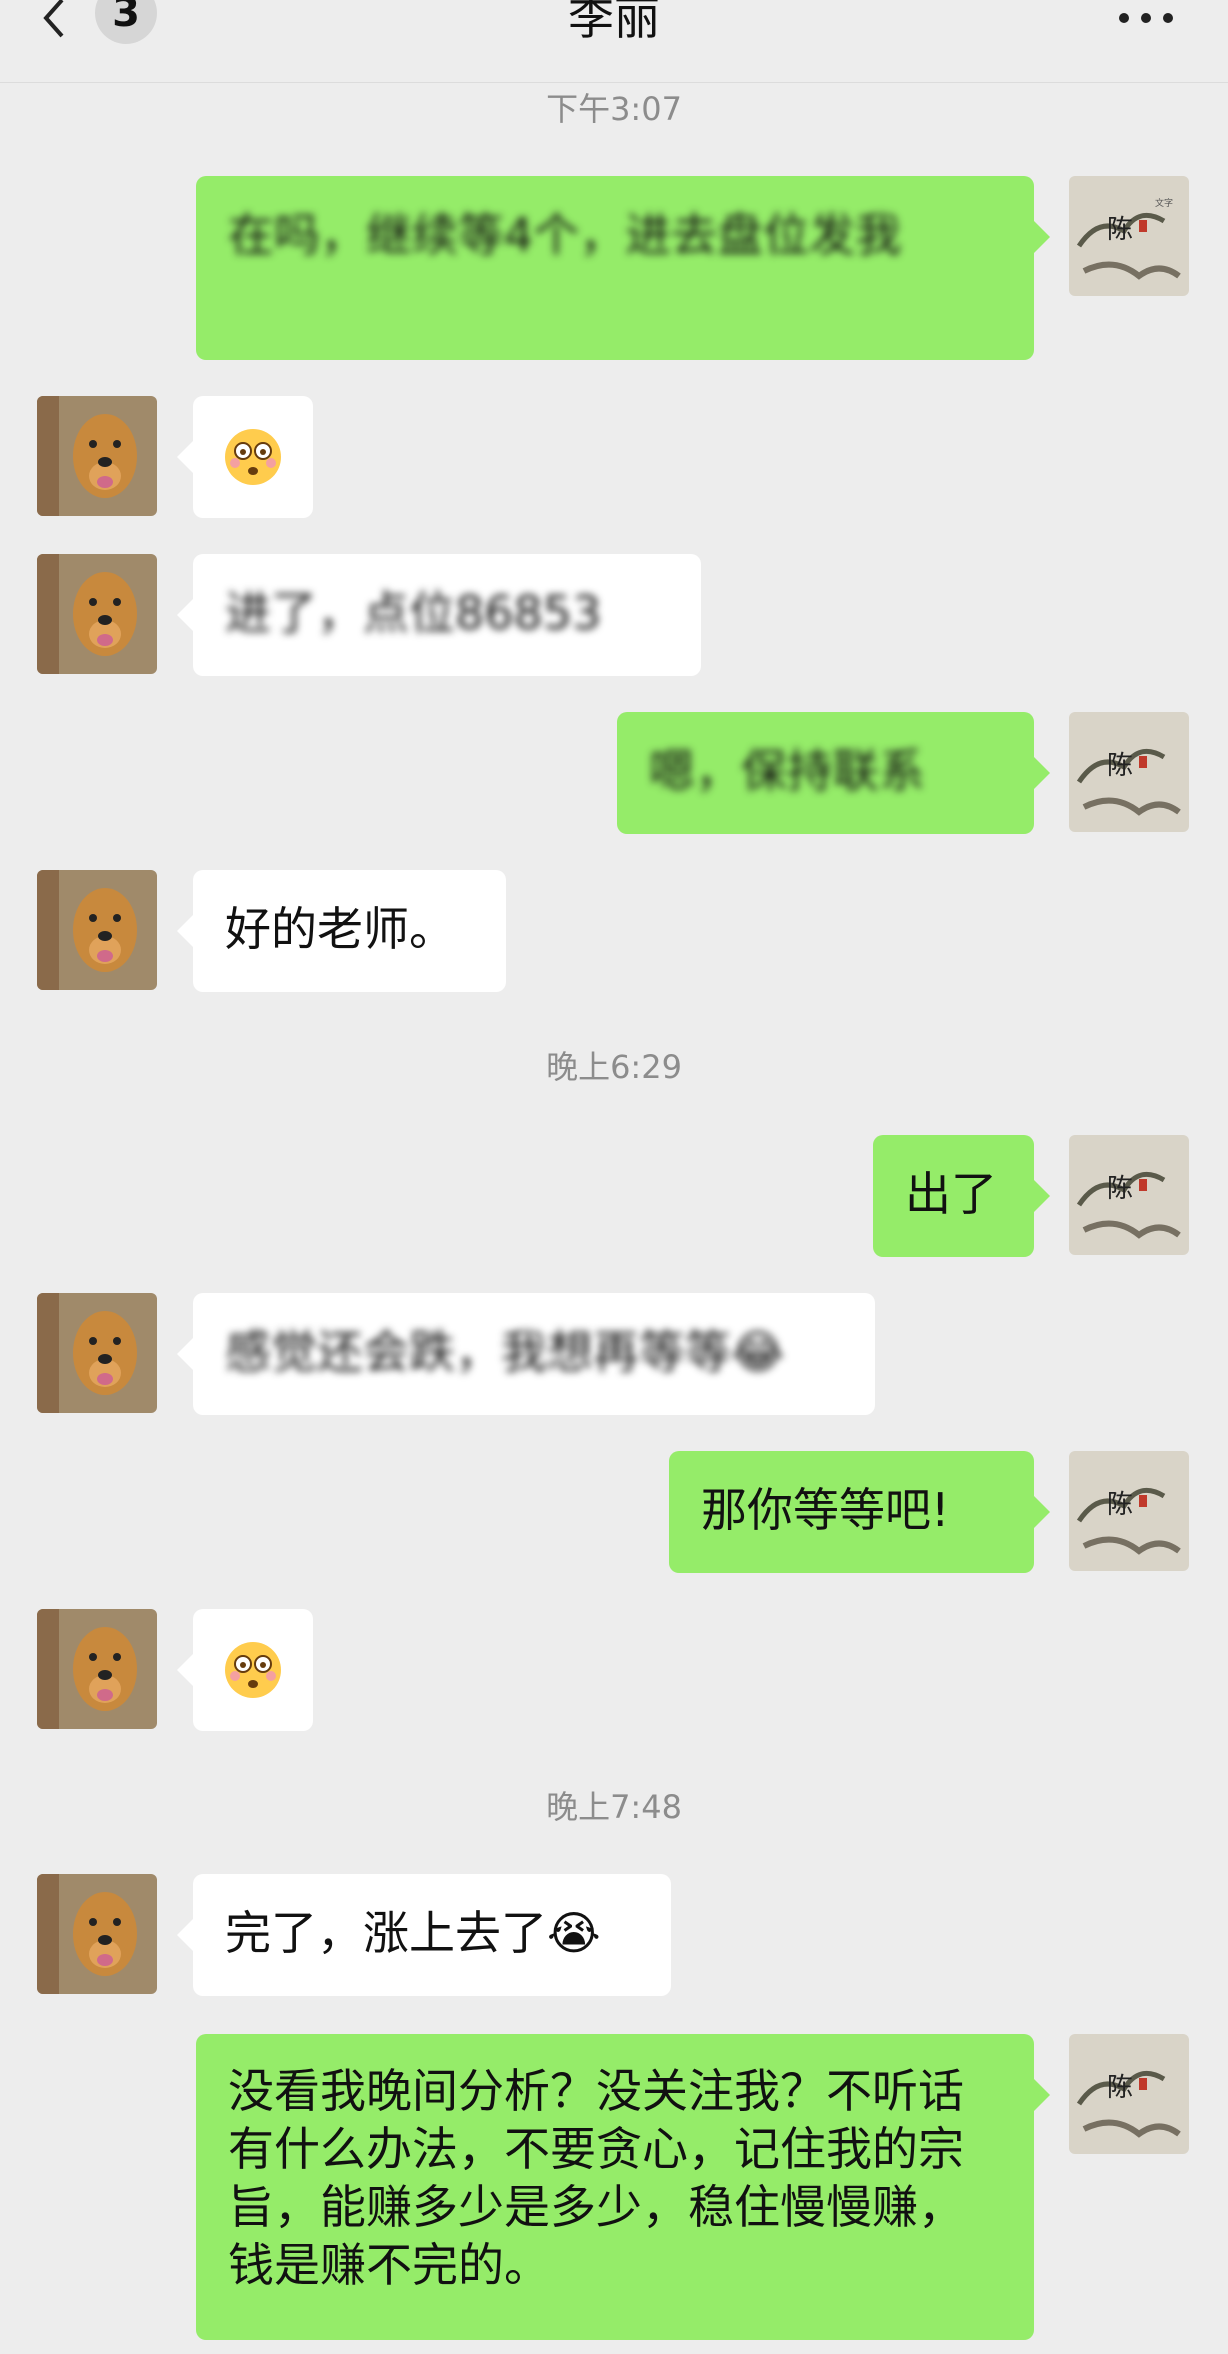  I want to click on self-avatar: 陈 文字, so click(1129, 236).